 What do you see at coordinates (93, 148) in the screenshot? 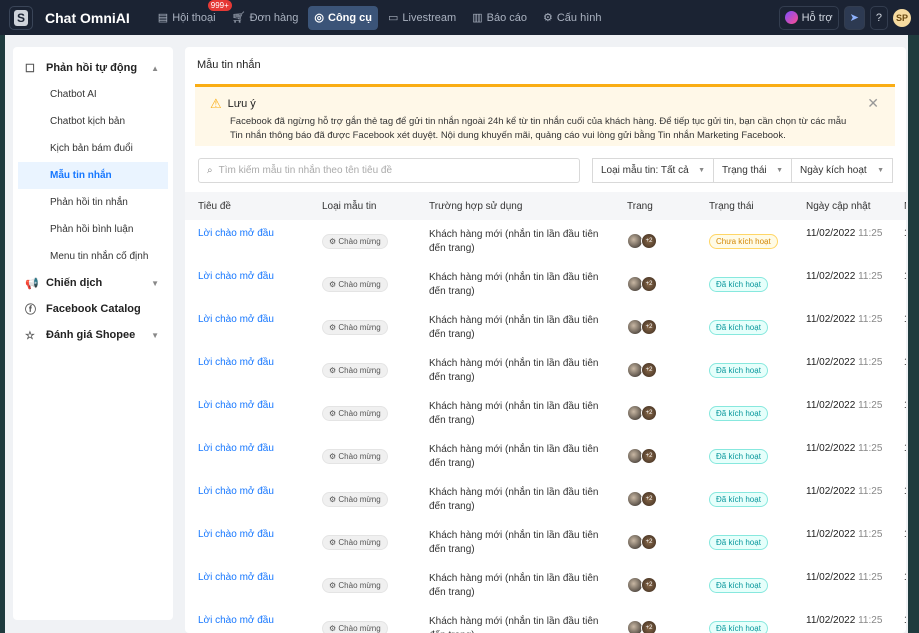
I see `sidebar-item: Kịch bản bám đuổi` at bounding box center [93, 148].